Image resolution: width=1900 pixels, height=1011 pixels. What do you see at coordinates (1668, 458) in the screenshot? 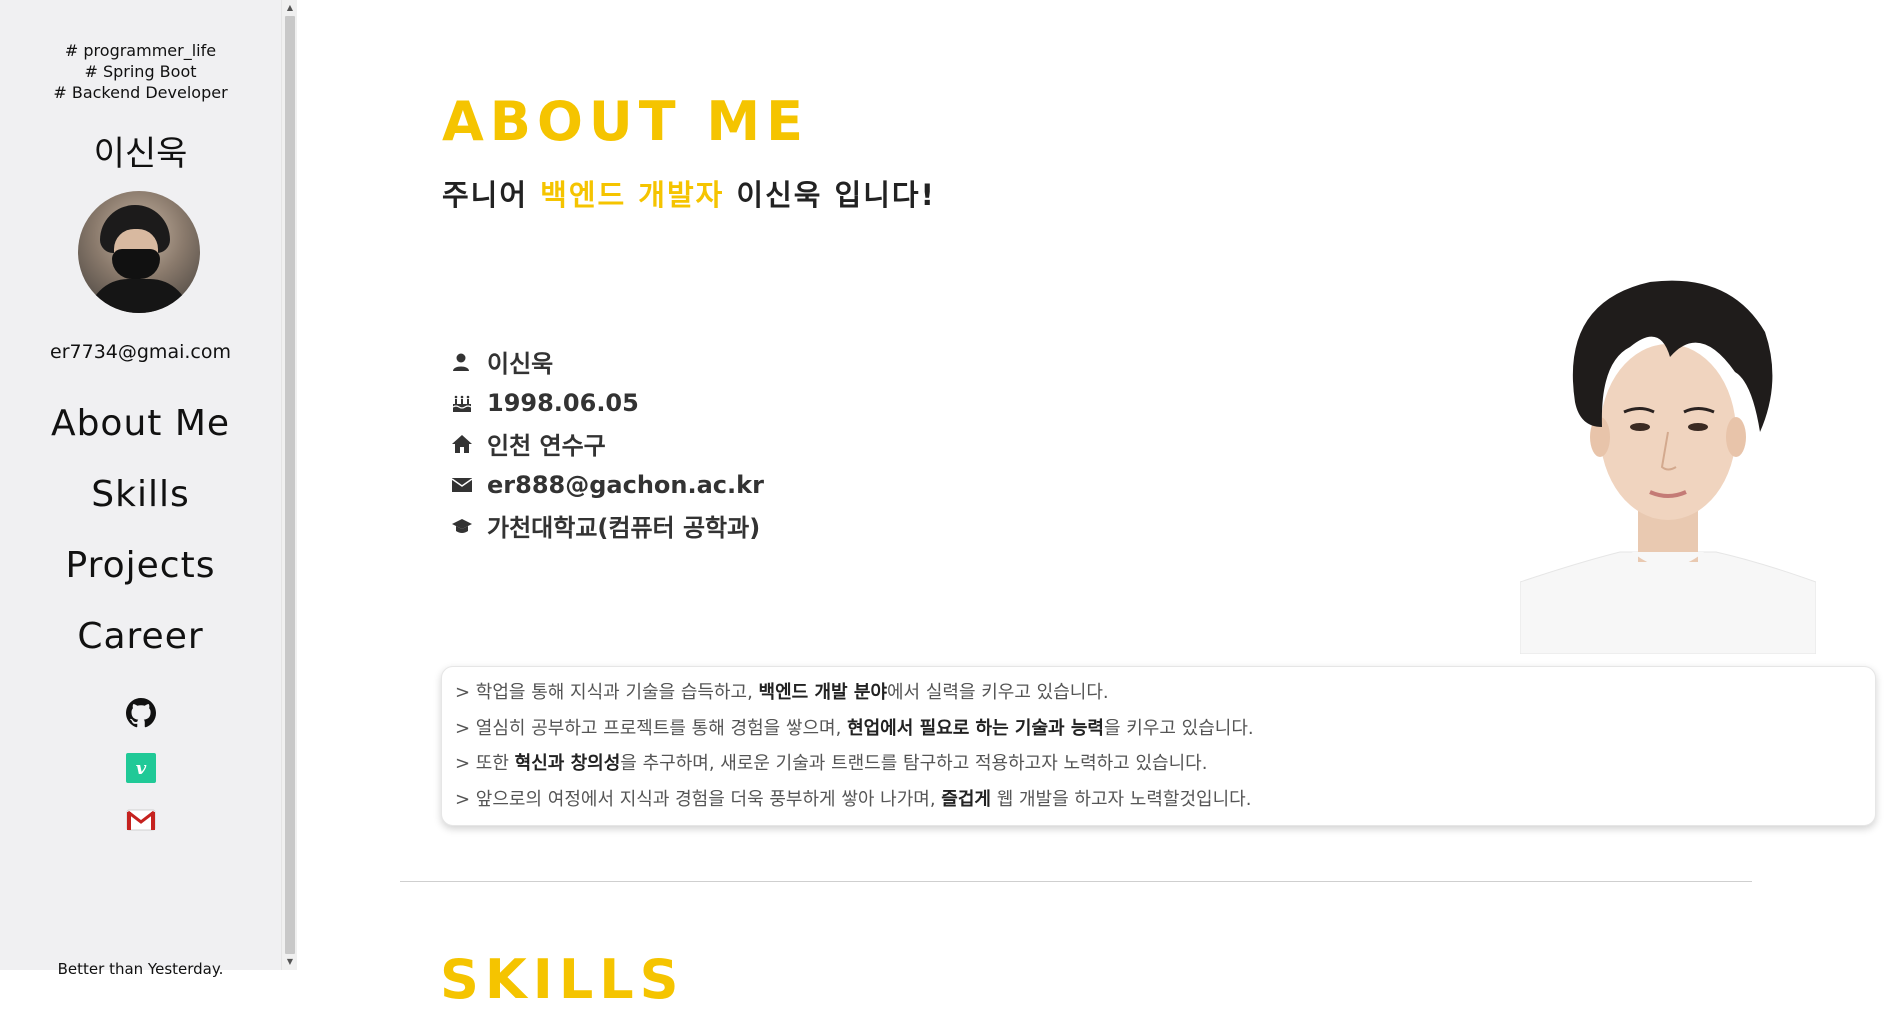
I see `profile-portrait` at bounding box center [1668, 458].